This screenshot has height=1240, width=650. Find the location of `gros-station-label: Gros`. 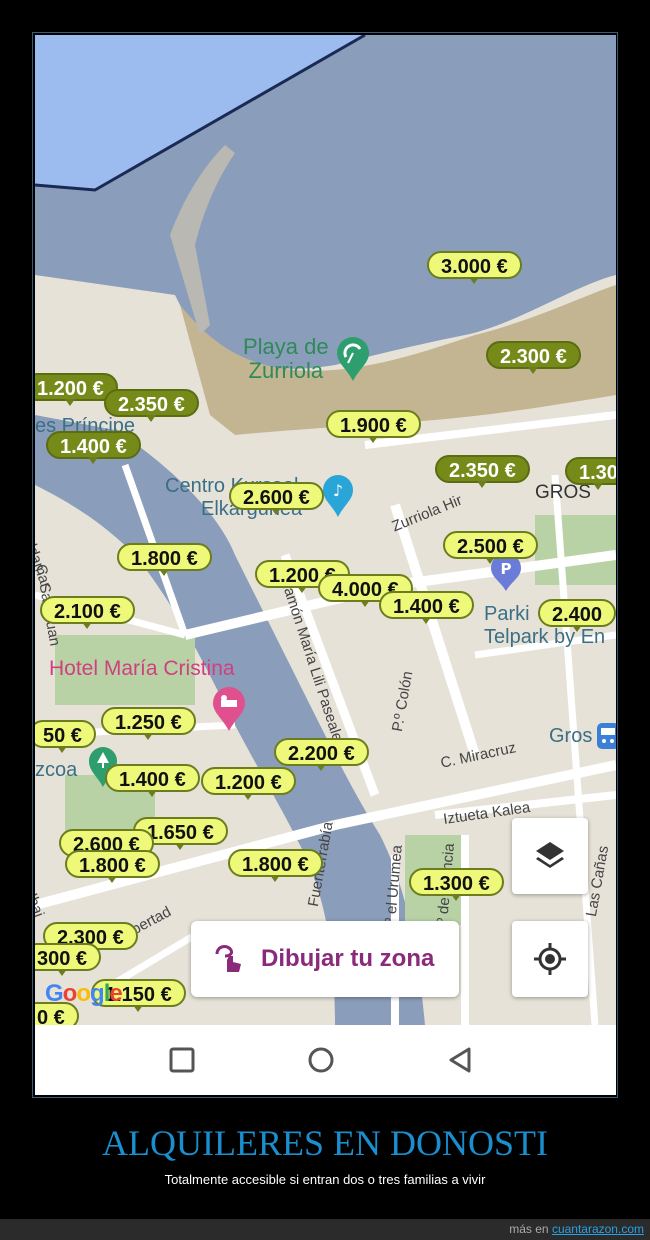

gros-station-label: Gros is located at coordinates (571, 736).